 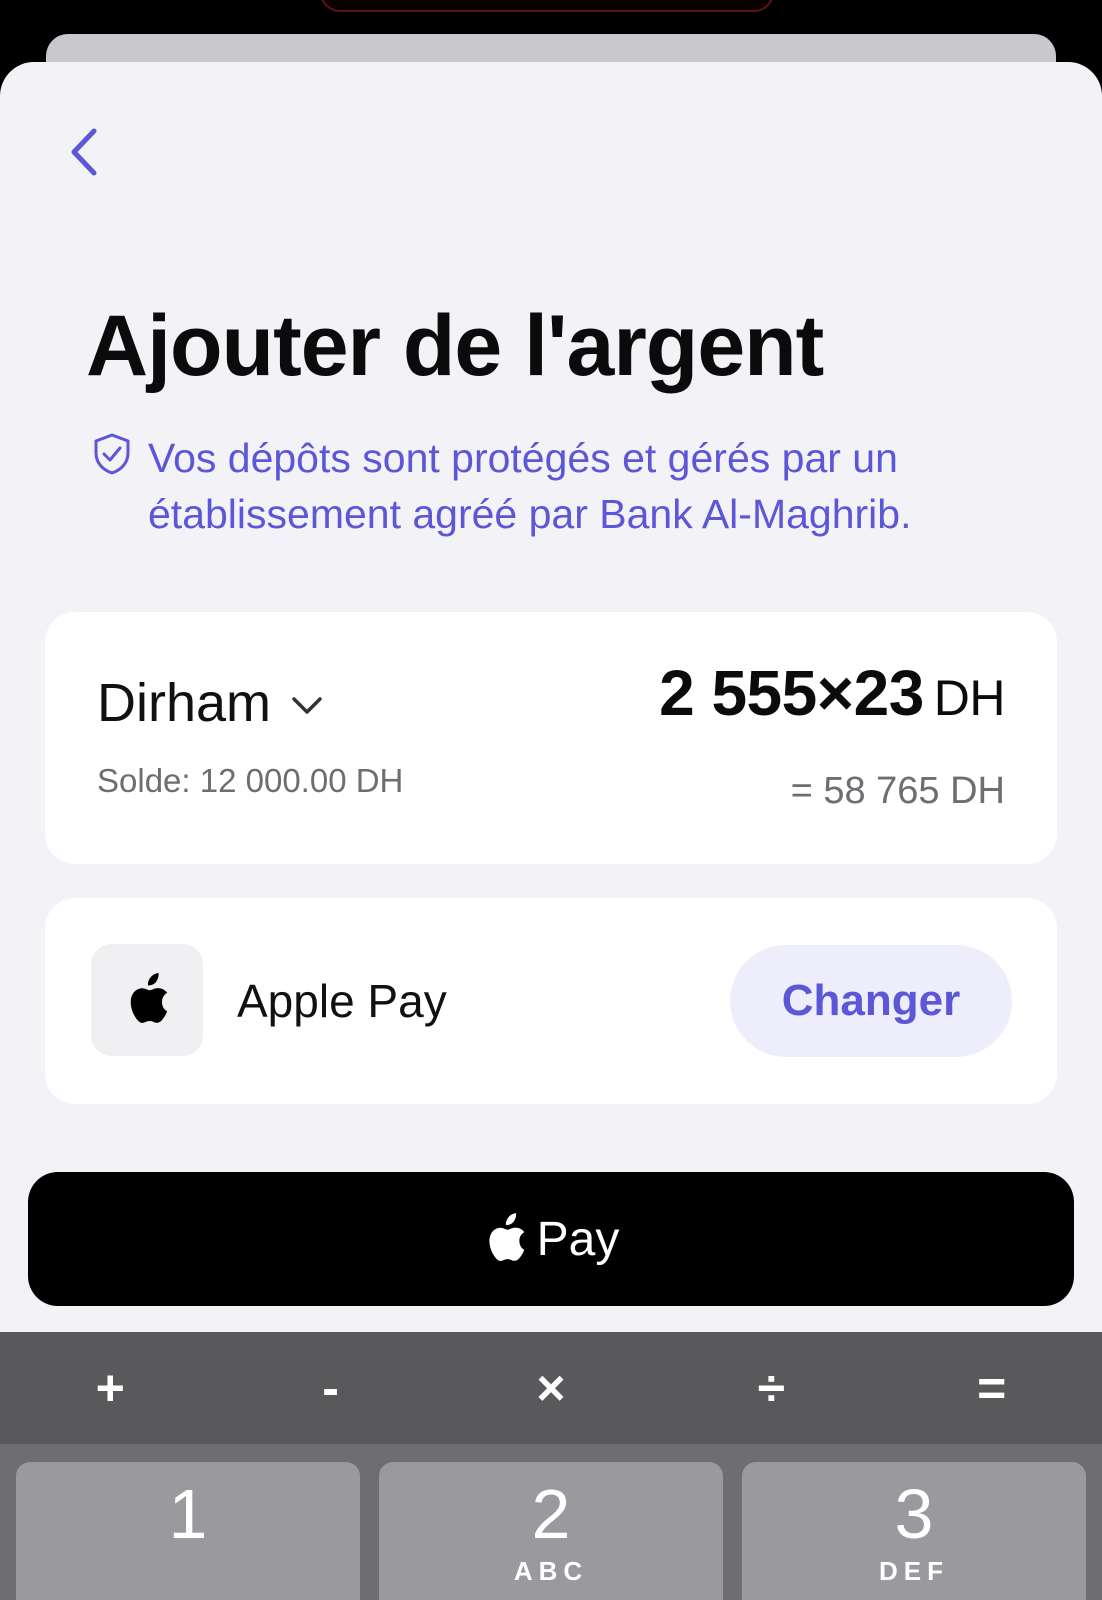 I want to click on back-button, so click(x=83, y=152).